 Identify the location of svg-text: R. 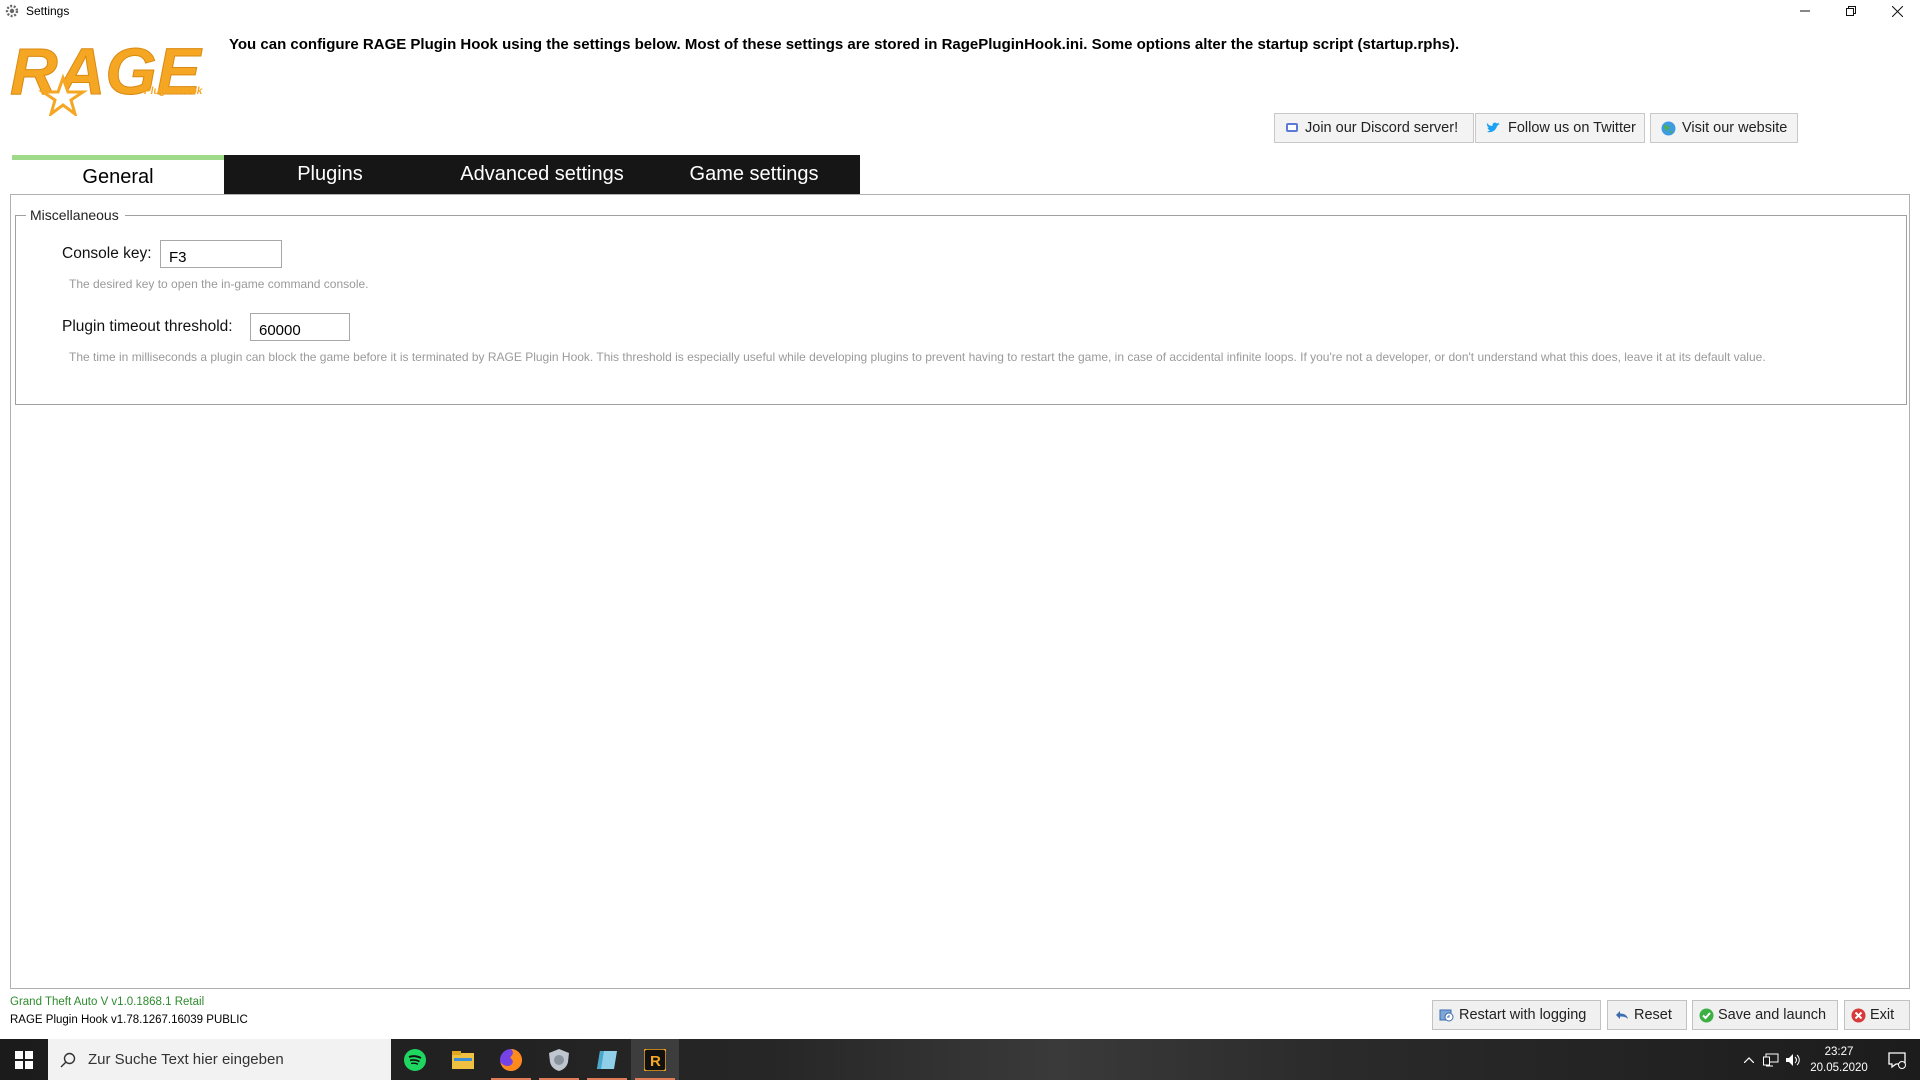
(655, 1061).